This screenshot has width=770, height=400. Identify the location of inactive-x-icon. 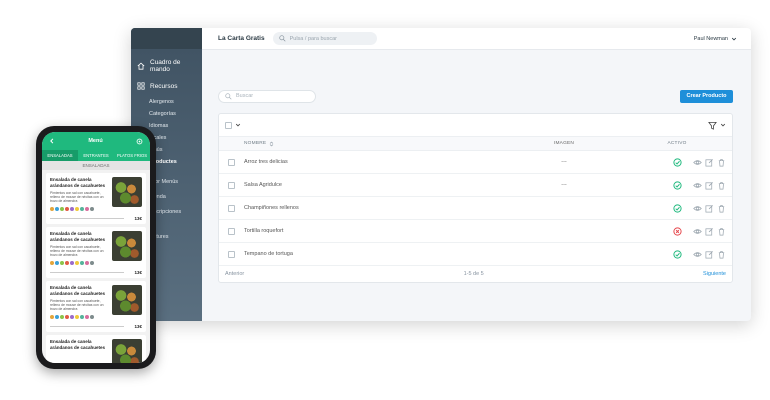
(677, 231).